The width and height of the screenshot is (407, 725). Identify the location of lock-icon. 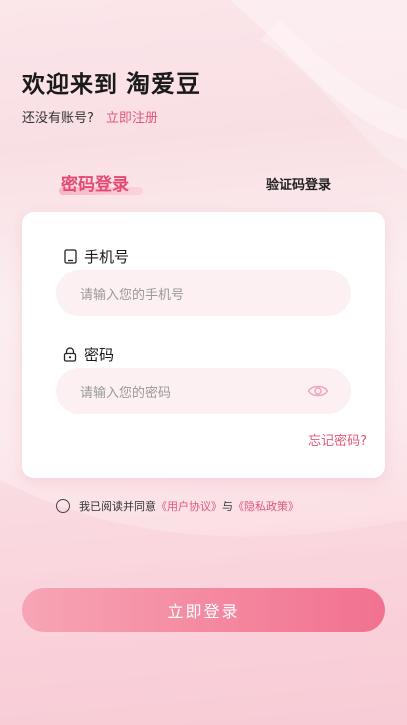
(70, 355).